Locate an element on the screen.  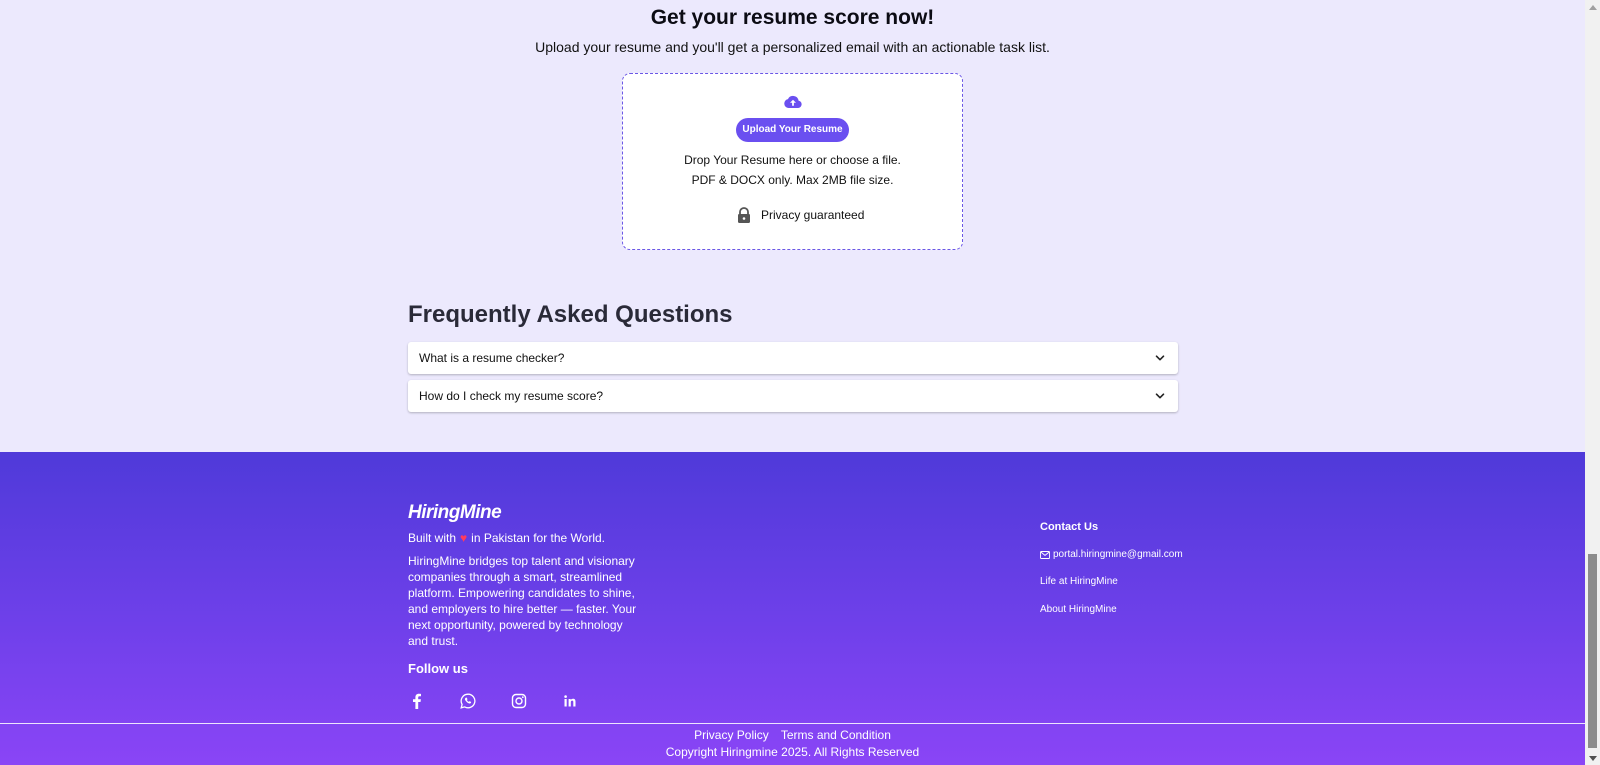
faq-title: Frequently Asked Questions is located at coordinates (570, 314).